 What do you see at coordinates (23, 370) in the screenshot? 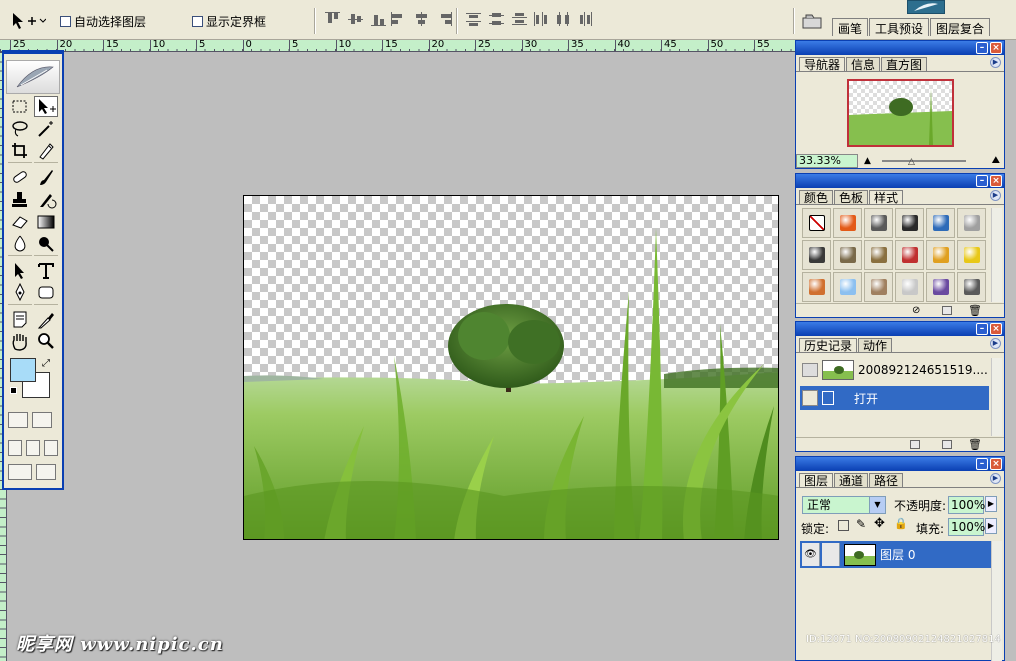
I see `foreground-color-swatch` at bounding box center [23, 370].